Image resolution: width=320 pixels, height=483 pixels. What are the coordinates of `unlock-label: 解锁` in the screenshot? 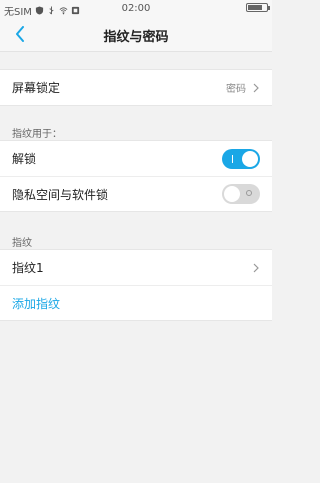 It's located at (24, 159).